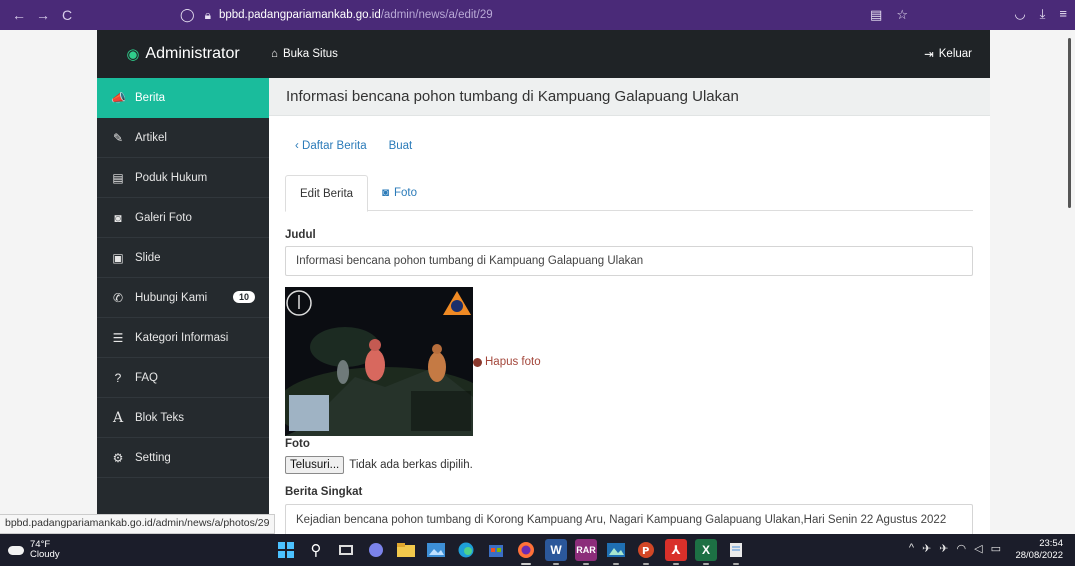 This screenshot has width=1075, height=566. I want to click on create-news-link: Buat, so click(401, 146).